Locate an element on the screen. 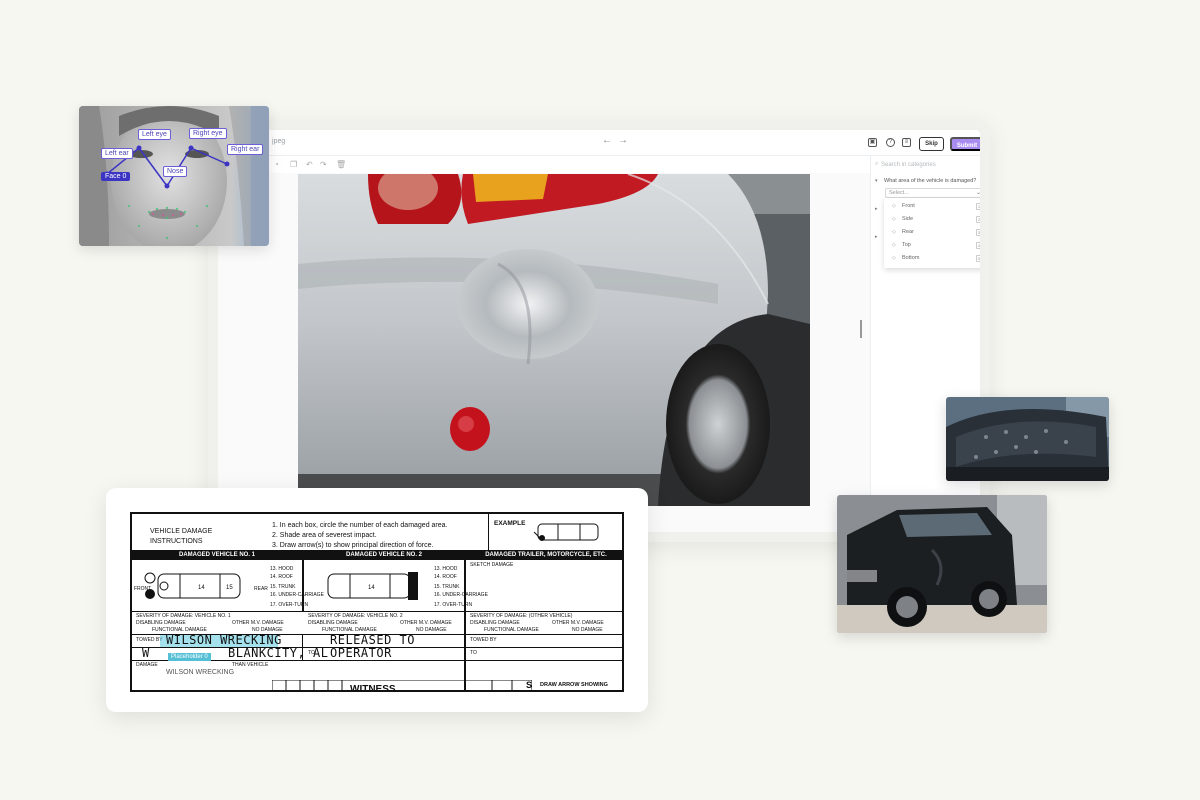 The width and height of the screenshot is (1200, 800). option-bottom: ◇ Bottom 5 is located at coordinates (932, 258).